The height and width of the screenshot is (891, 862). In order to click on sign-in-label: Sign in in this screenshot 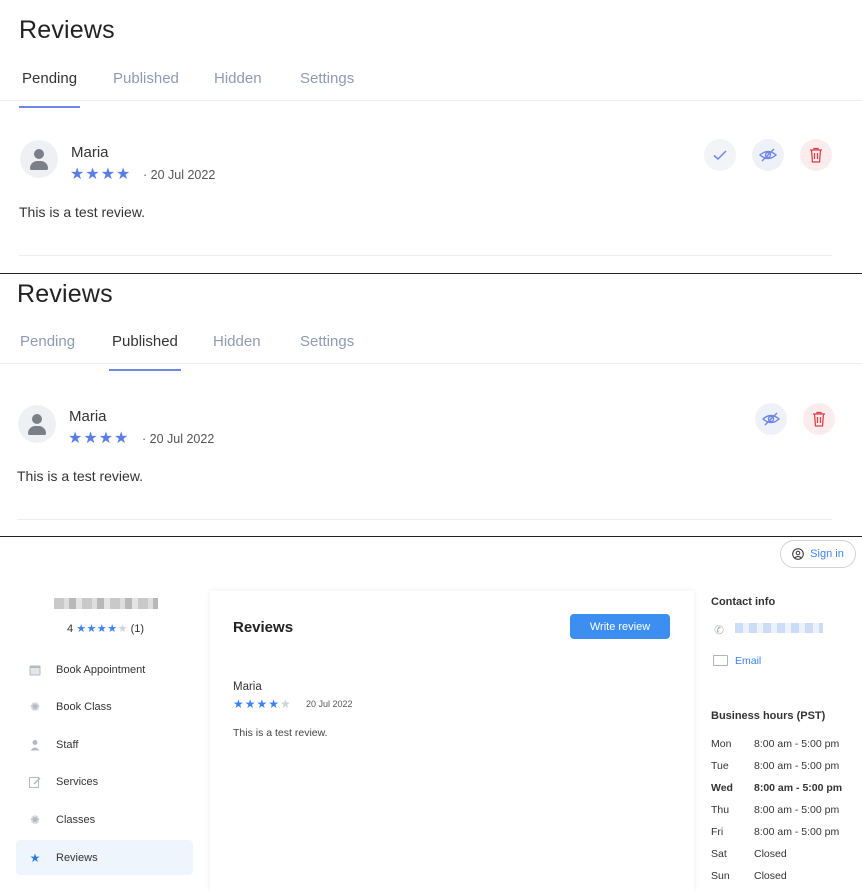, I will do `click(827, 554)`.